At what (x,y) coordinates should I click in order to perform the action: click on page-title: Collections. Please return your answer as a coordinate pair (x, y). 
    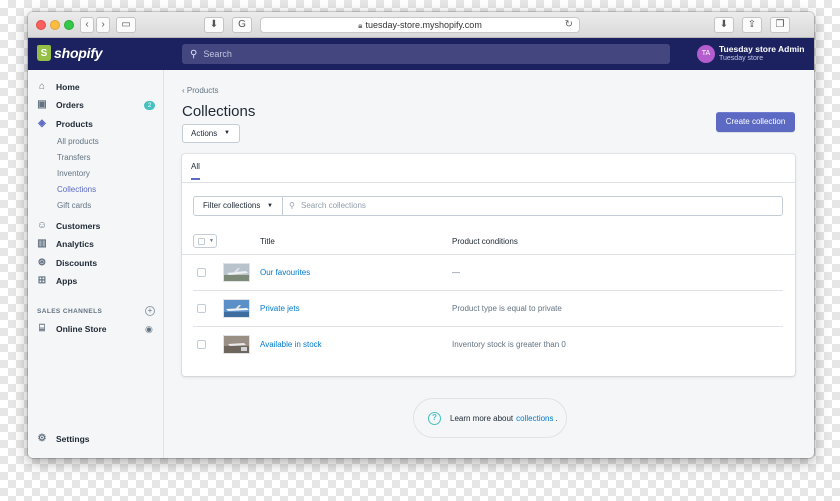
    Looking at the image, I should click on (219, 111).